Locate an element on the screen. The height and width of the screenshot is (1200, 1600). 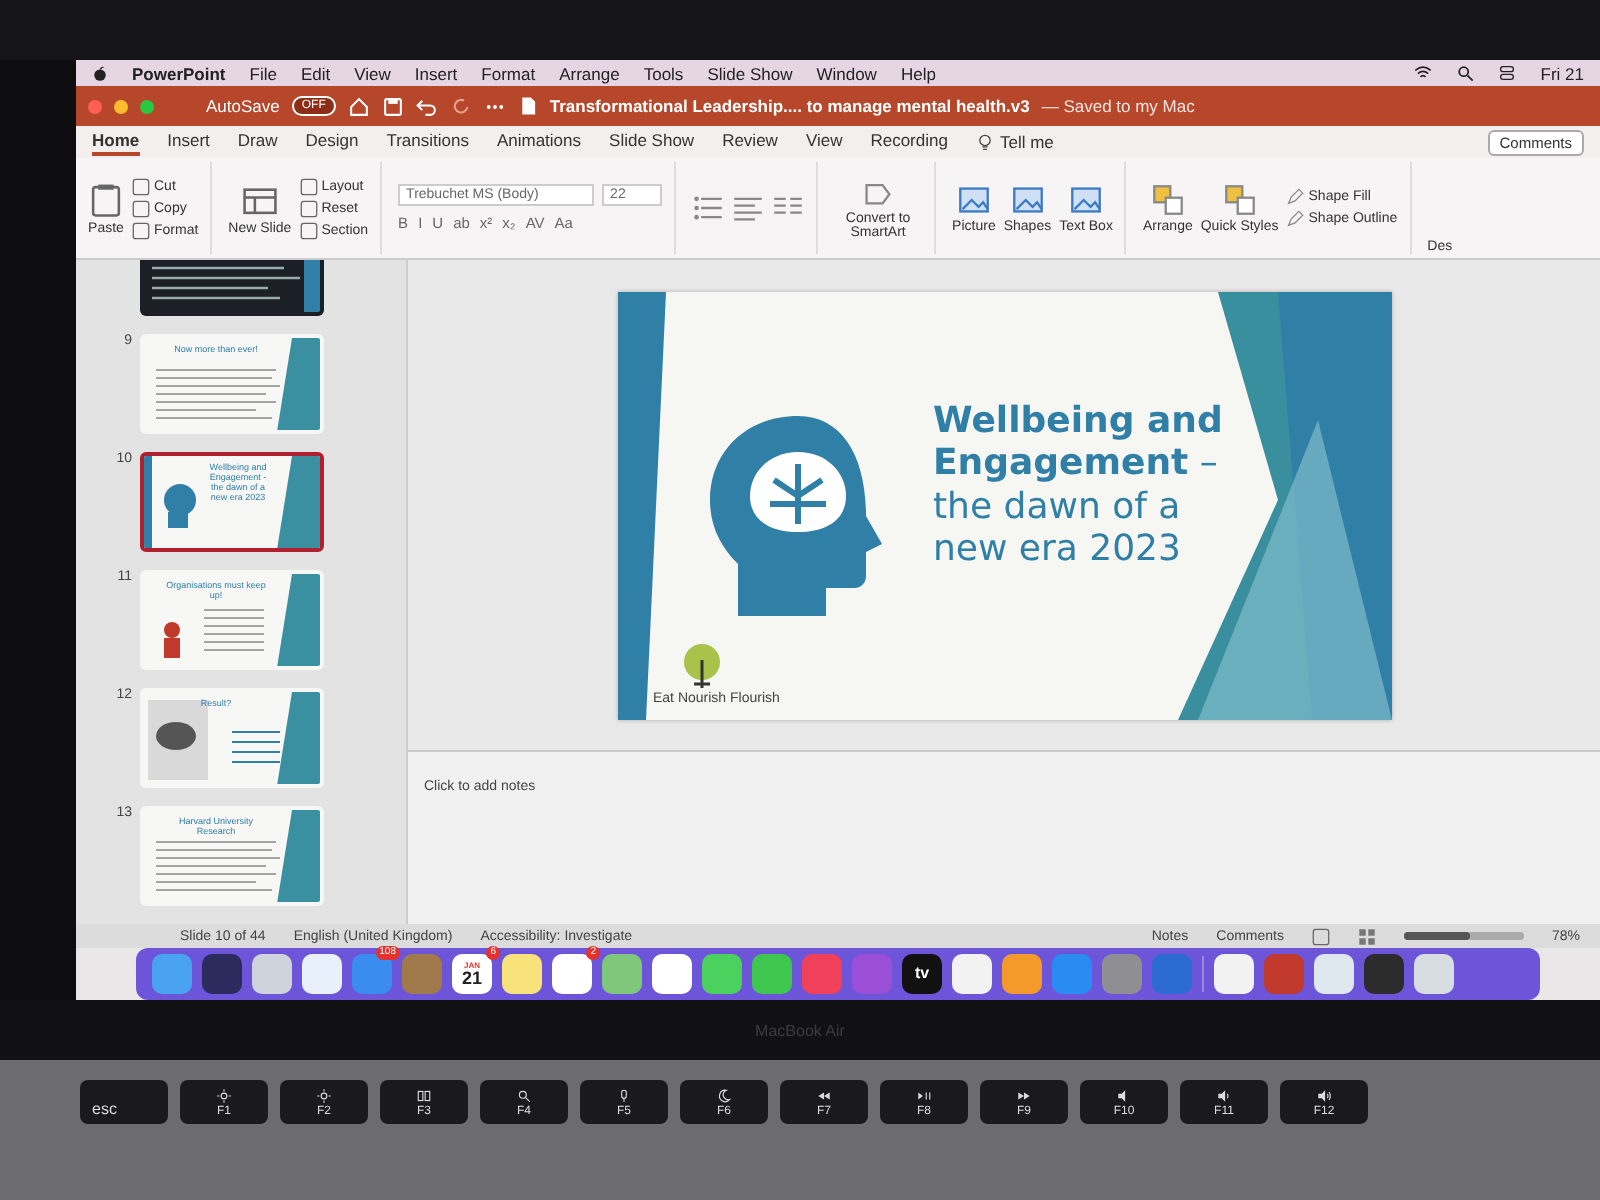
ribbon-tab: Insert is located at coordinates (188, 142).